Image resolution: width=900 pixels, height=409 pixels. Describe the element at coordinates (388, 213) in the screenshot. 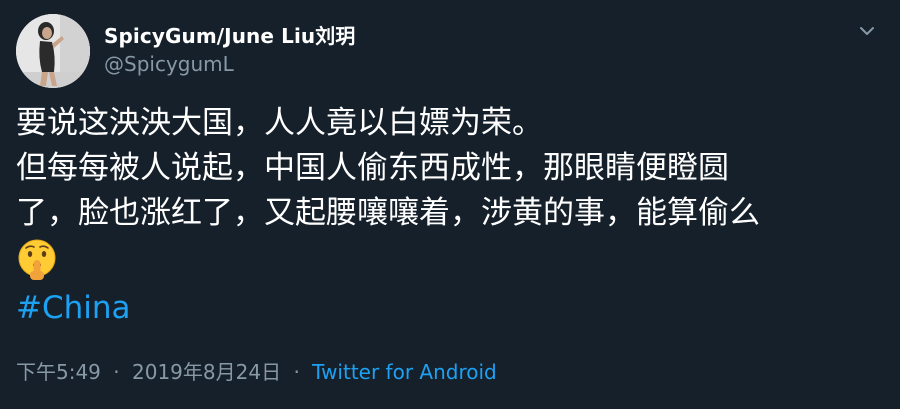

I see `tweet-text-line: 了，脸也涨红了，又起腰嚷嚷着，涉黄的事，能算偷么` at that location.